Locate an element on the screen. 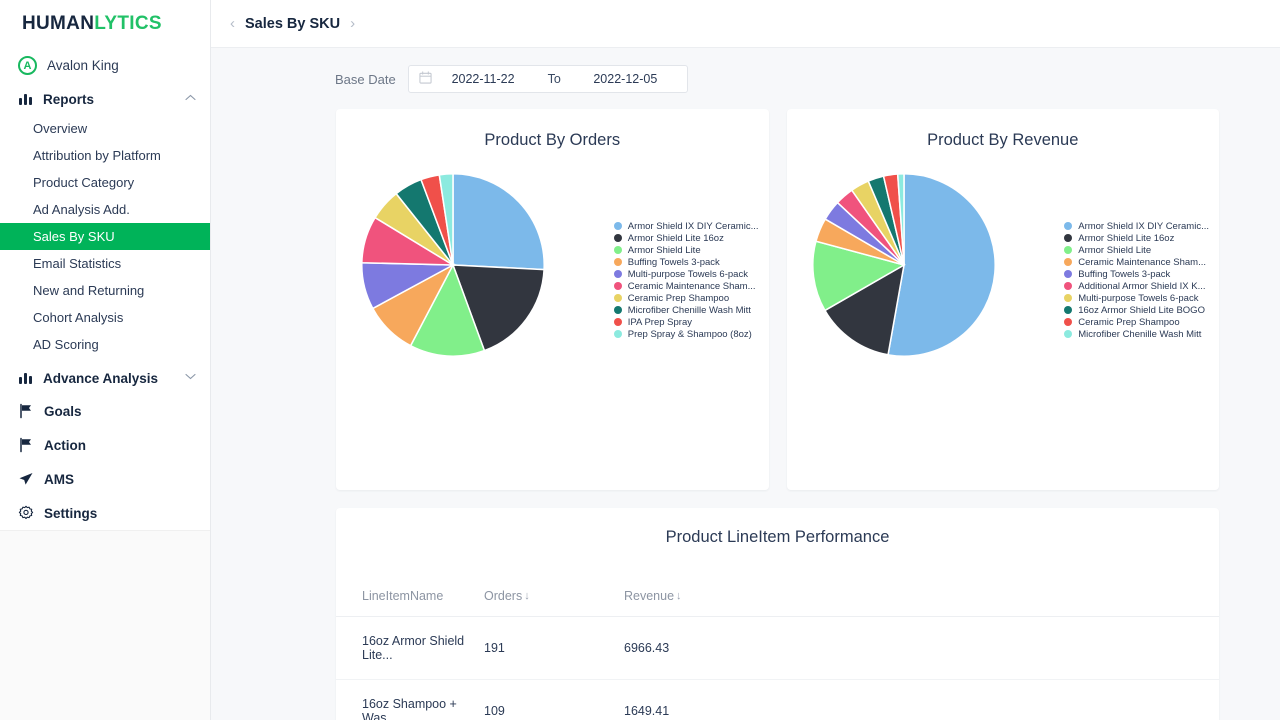 The height and width of the screenshot is (720, 1280). sidebar-item-settings: Settings is located at coordinates (105, 513).